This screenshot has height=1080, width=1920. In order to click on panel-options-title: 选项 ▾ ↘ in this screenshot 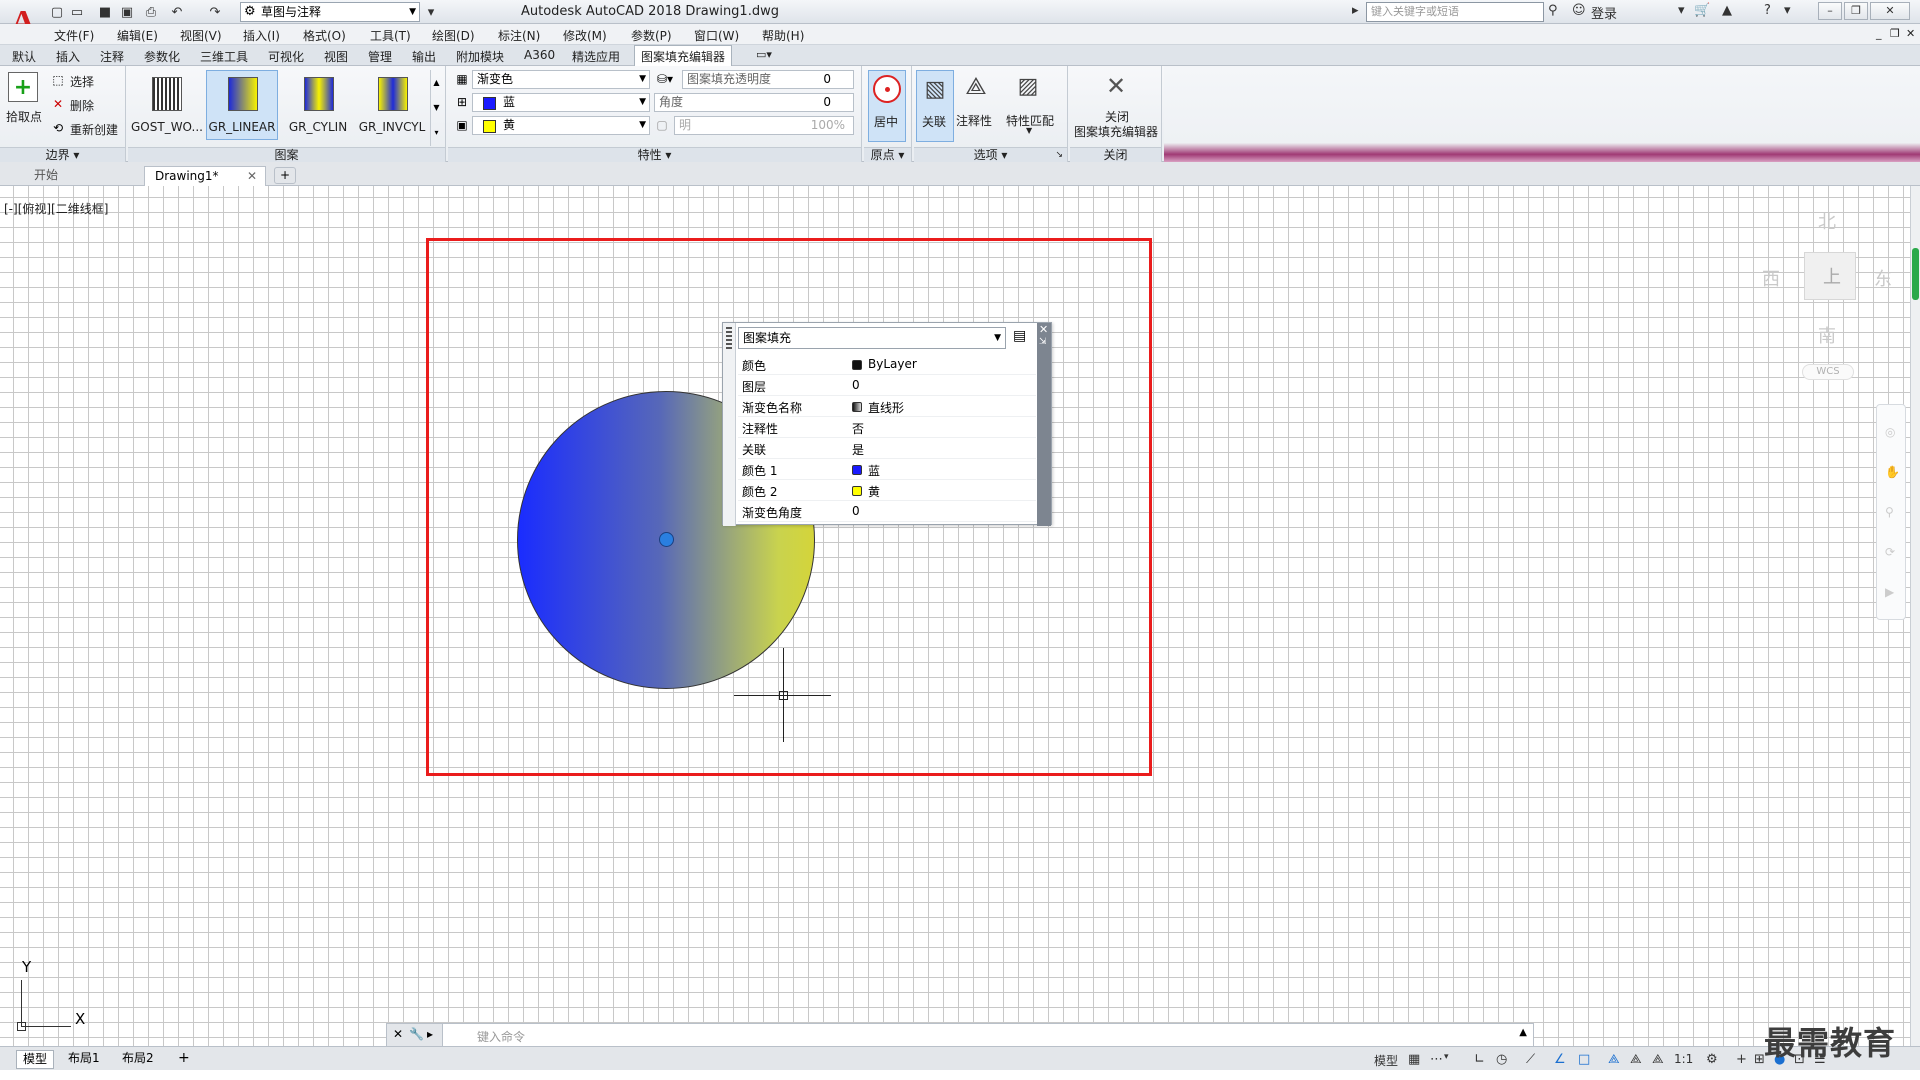, I will do `click(990, 154)`.